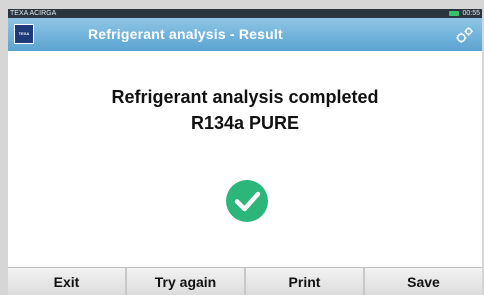 This screenshot has height=295, width=484. I want to click on battery-icon, so click(454, 13).